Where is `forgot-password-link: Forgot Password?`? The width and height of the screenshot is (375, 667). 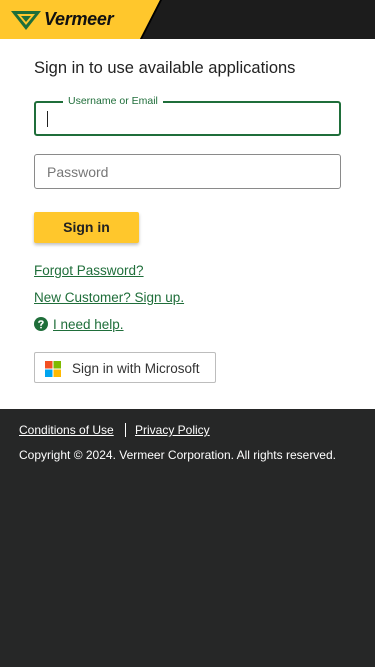 forgot-password-link: Forgot Password? is located at coordinates (89, 270).